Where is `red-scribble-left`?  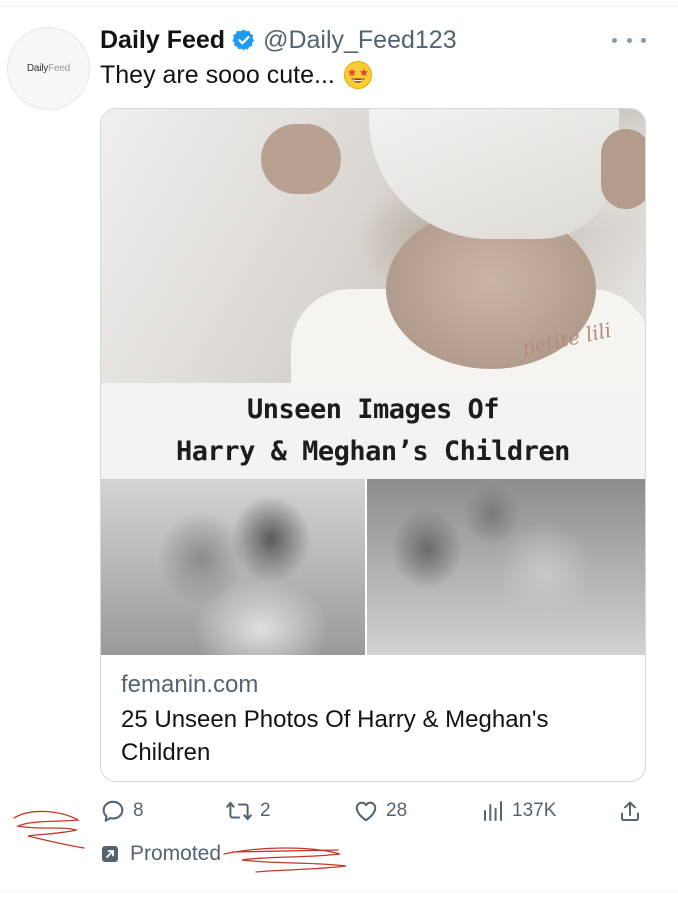
red-scribble-left is located at coordinates (49, 829).